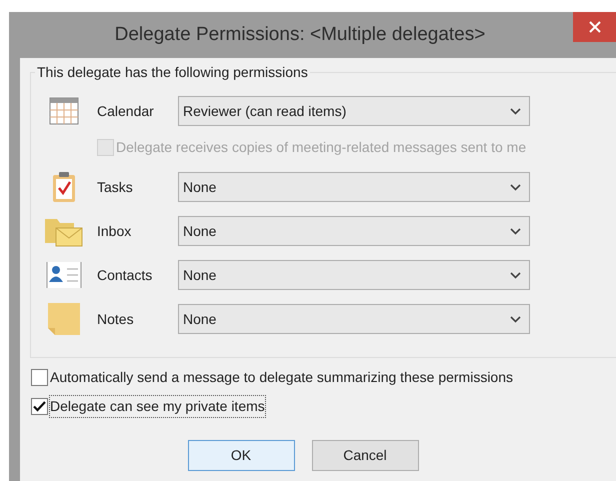 This screenshot has width=616, height=481. Describe the element at coordinates (64, 187) in the screenshot. I see `clipboard-check-icon` at that location.